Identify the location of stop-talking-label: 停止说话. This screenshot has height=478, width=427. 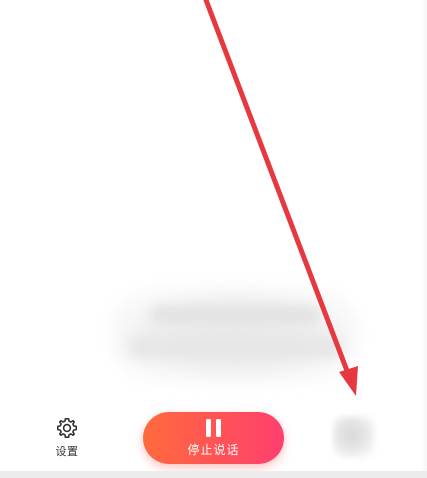
(213, 449).